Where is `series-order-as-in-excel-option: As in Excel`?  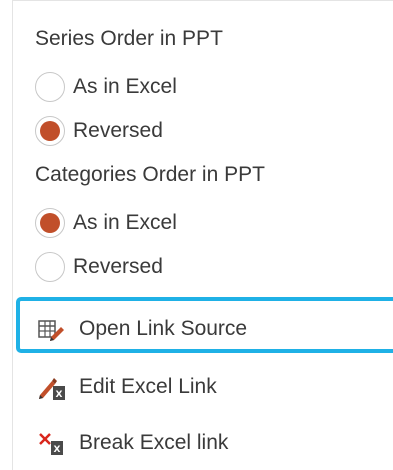 series-order-as-in-excel-option: As in Excel is located at coordinates (106, 87).